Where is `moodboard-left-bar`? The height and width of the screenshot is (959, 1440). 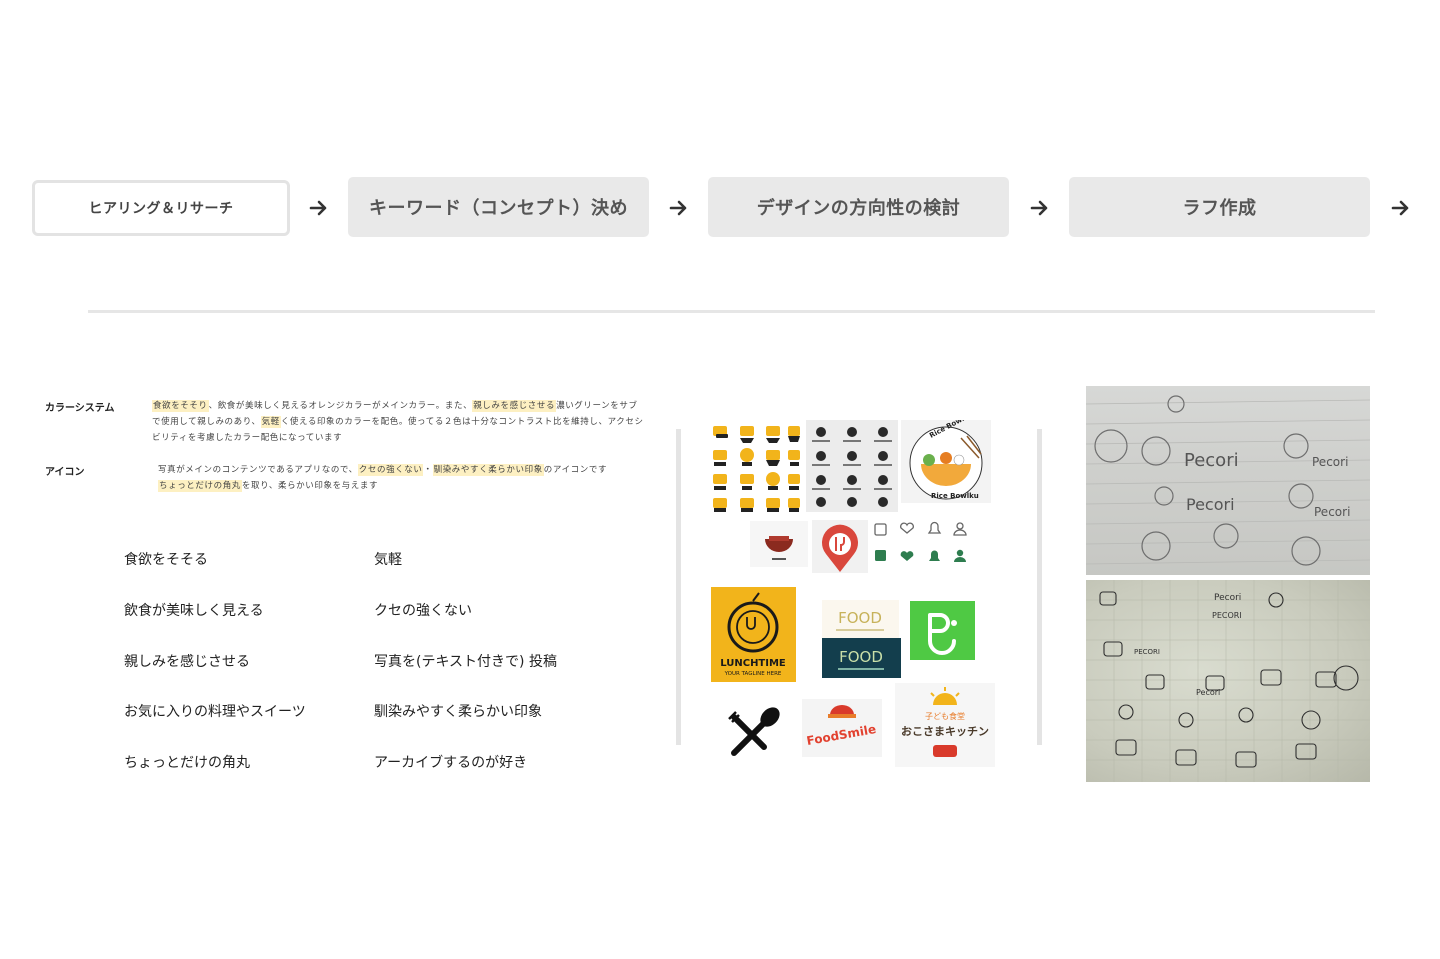
moodboard-left-bar is located at coordinates (678, 587).